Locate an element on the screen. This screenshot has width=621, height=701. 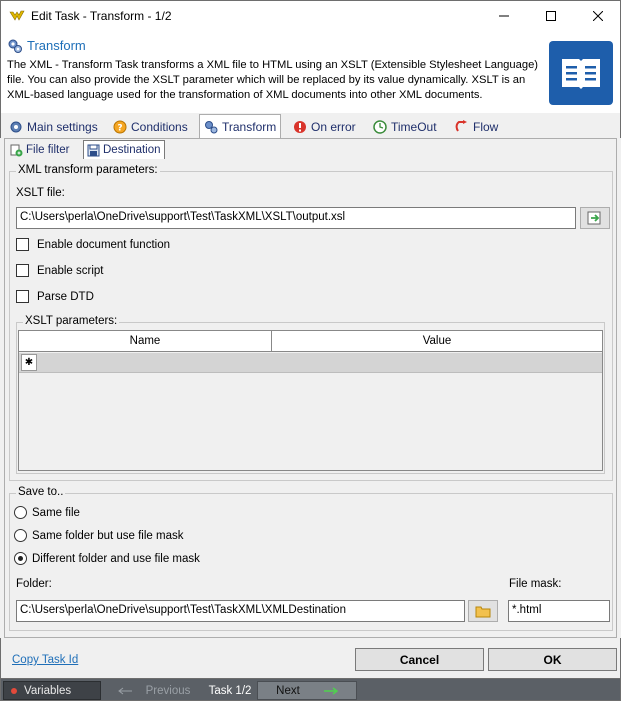
tab-label: On error is located at coordinates (333, 127).